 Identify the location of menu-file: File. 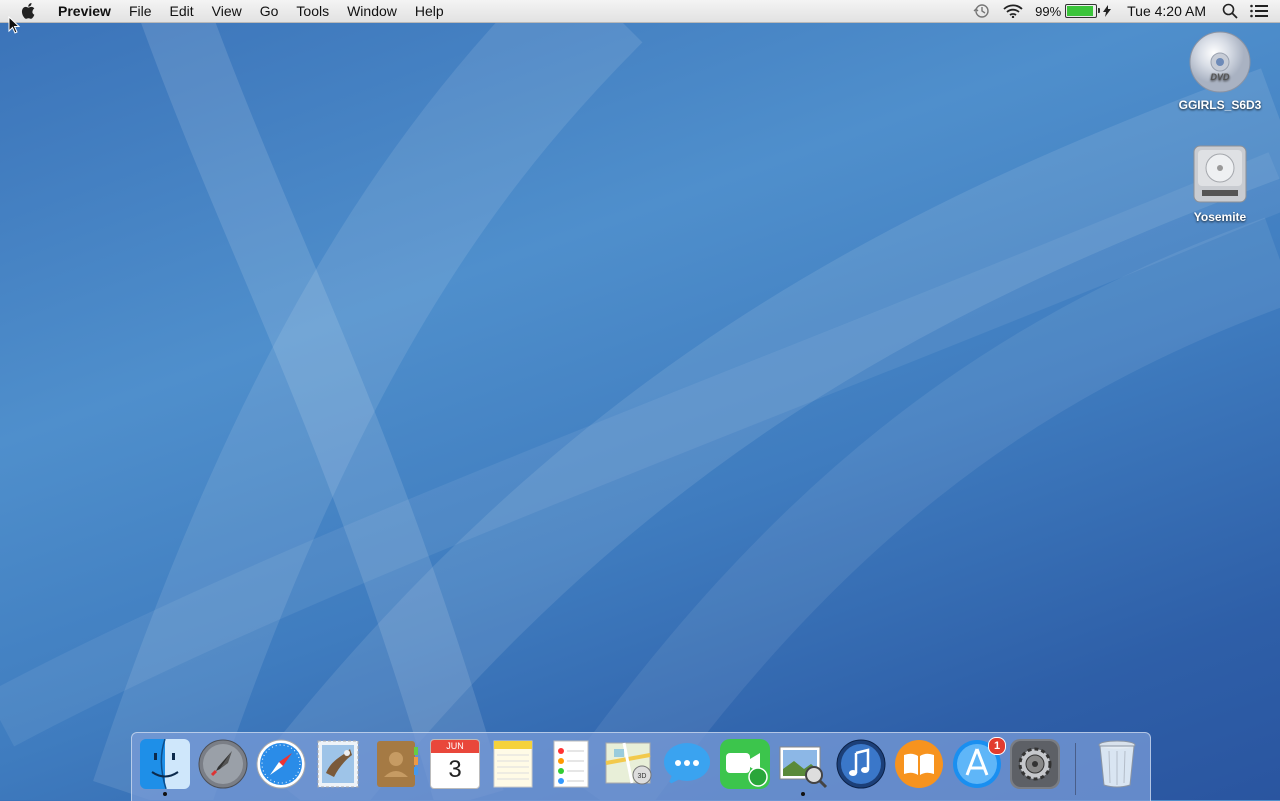
(140, 11).